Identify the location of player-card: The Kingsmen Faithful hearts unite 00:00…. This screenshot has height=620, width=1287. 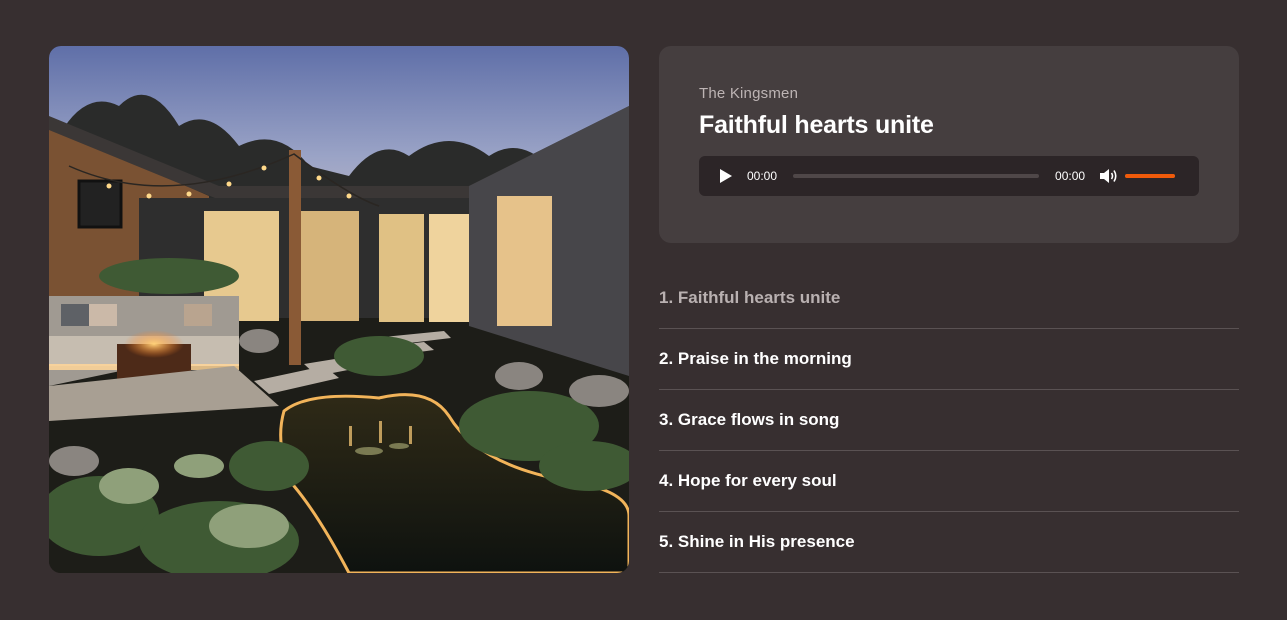
(949, 144).